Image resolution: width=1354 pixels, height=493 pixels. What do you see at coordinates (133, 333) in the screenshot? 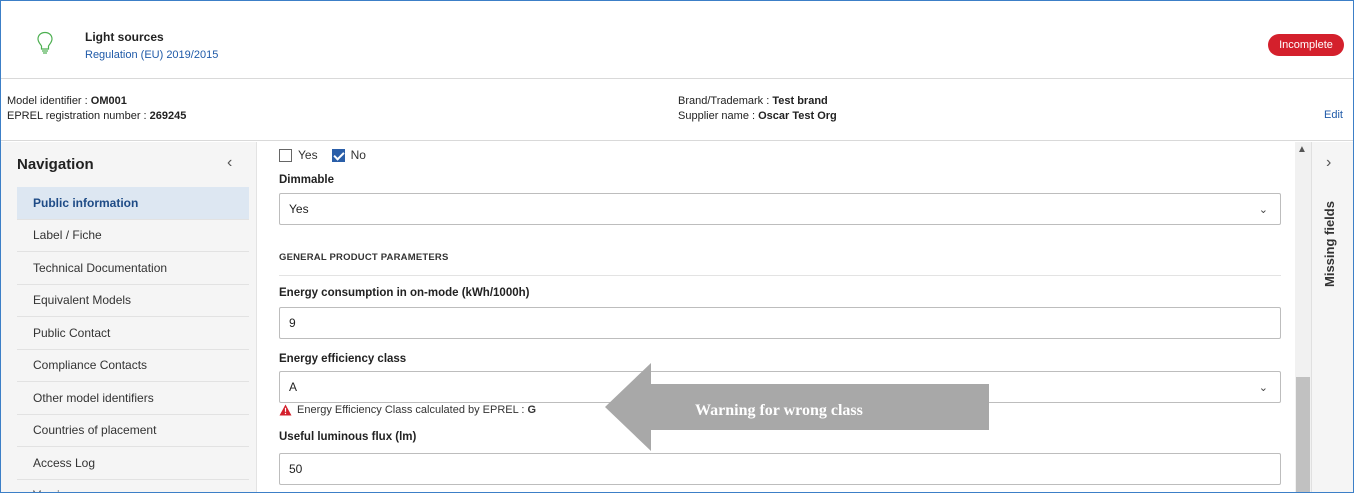
I see `nav-item-public-contact: Public Contact` at bounding box center [133, 333].